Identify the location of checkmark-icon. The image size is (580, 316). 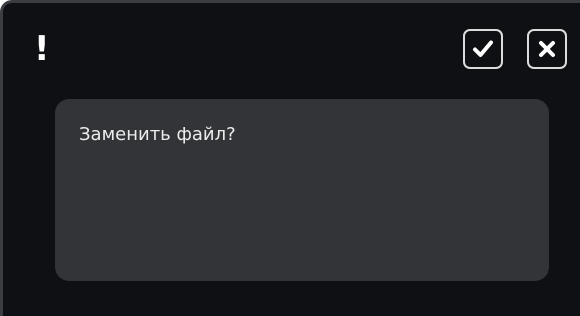
(483, 48).